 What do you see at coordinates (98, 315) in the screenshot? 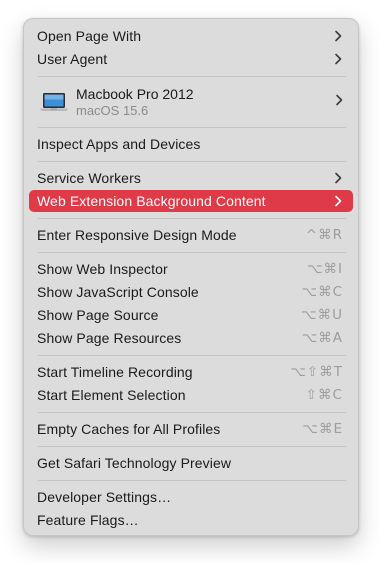
I see `menu-item-label: Show Page Source` at bounding box center [98, 315].